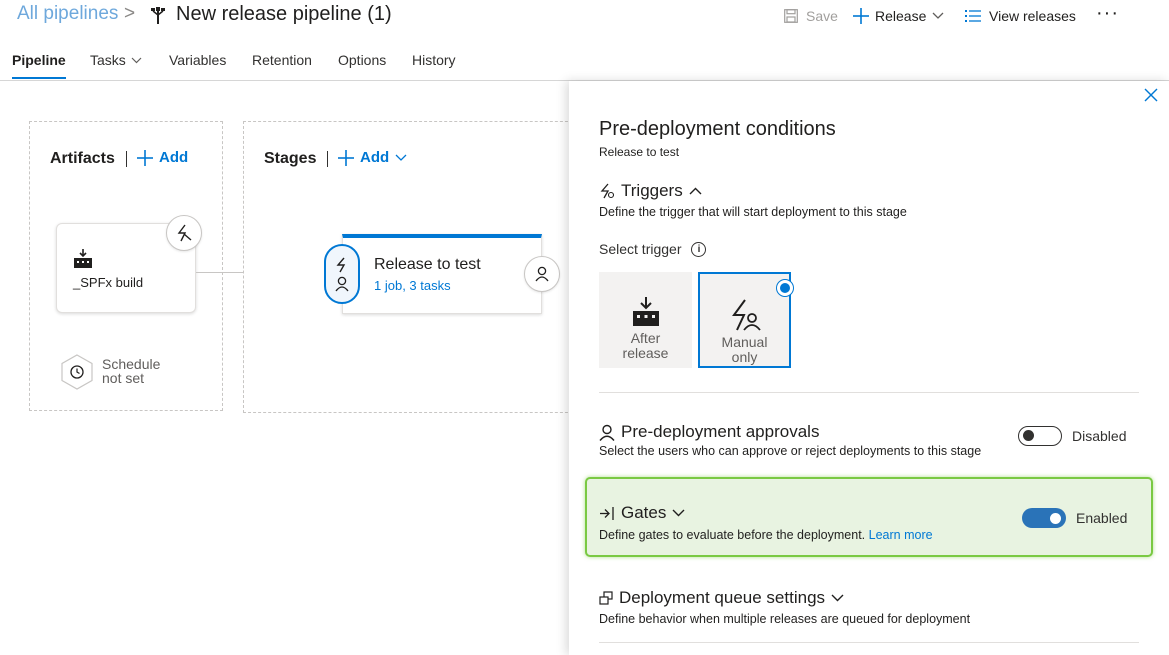 This screenshot has width=1169, height=655. What do you see at coordinates (1107, 13) in the screenshot?
I see `more-options-button: ···` at bounding box center [1107, 13].